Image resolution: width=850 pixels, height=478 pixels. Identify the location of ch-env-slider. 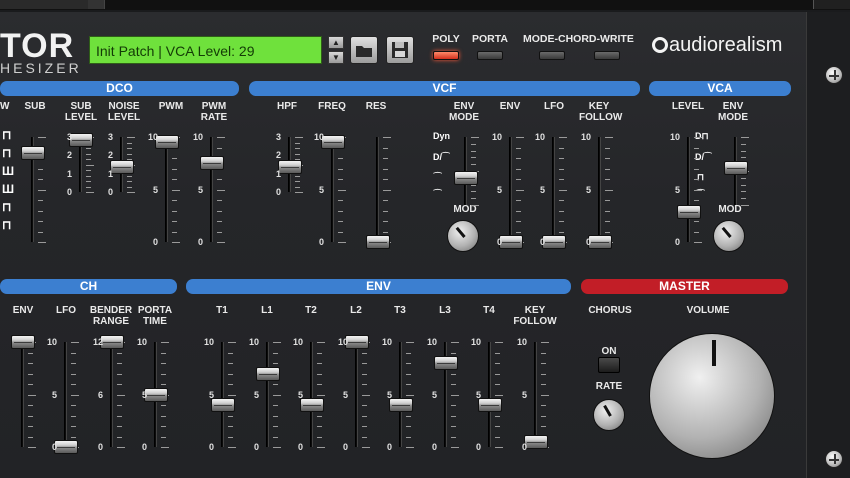
(23, 342).